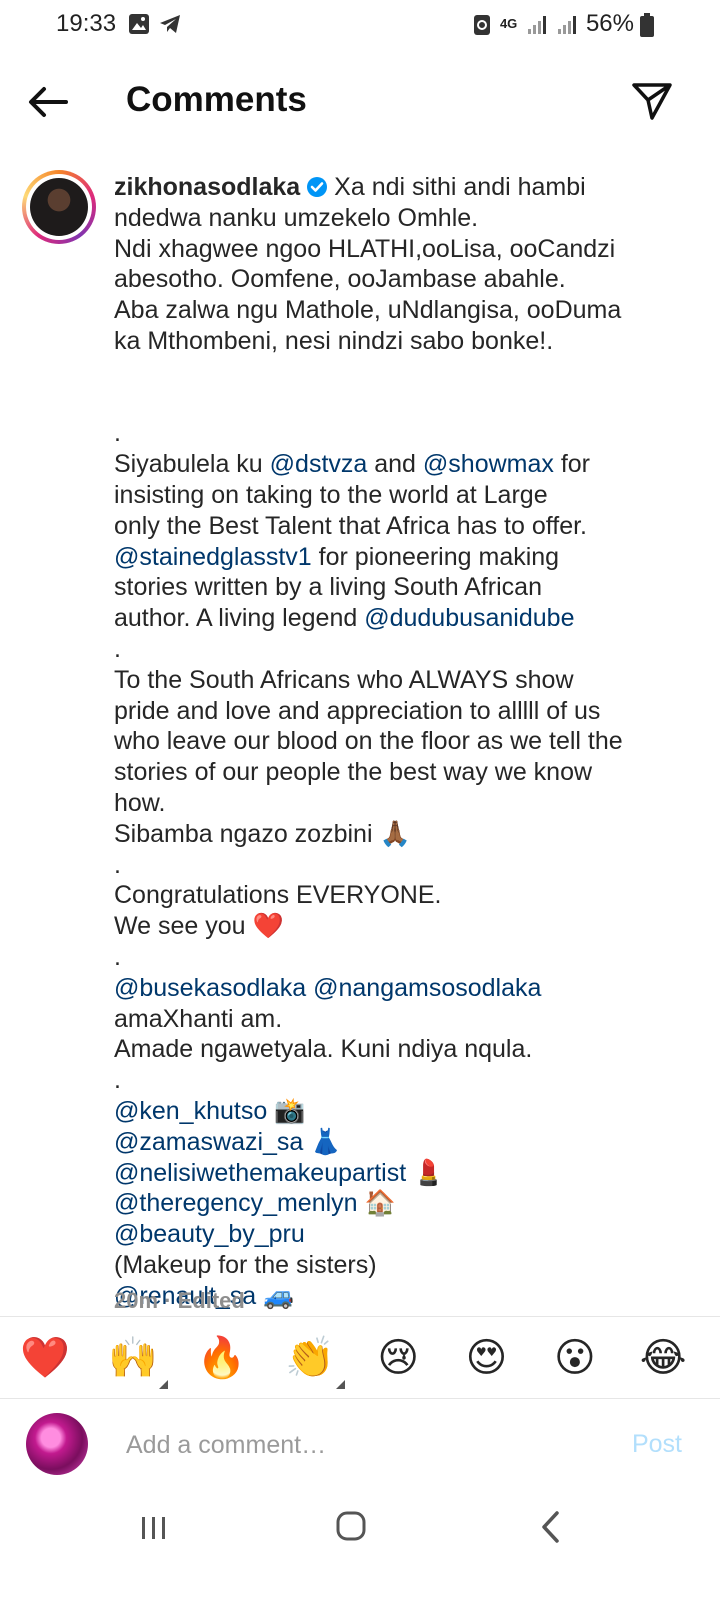 Image resolution: width=720 pixels, height=1600 pixels. What do you see at coordinates (286, 1110) in the screenshot?
I see `caption-segment: 📸` at bounding box center [286, 1110].